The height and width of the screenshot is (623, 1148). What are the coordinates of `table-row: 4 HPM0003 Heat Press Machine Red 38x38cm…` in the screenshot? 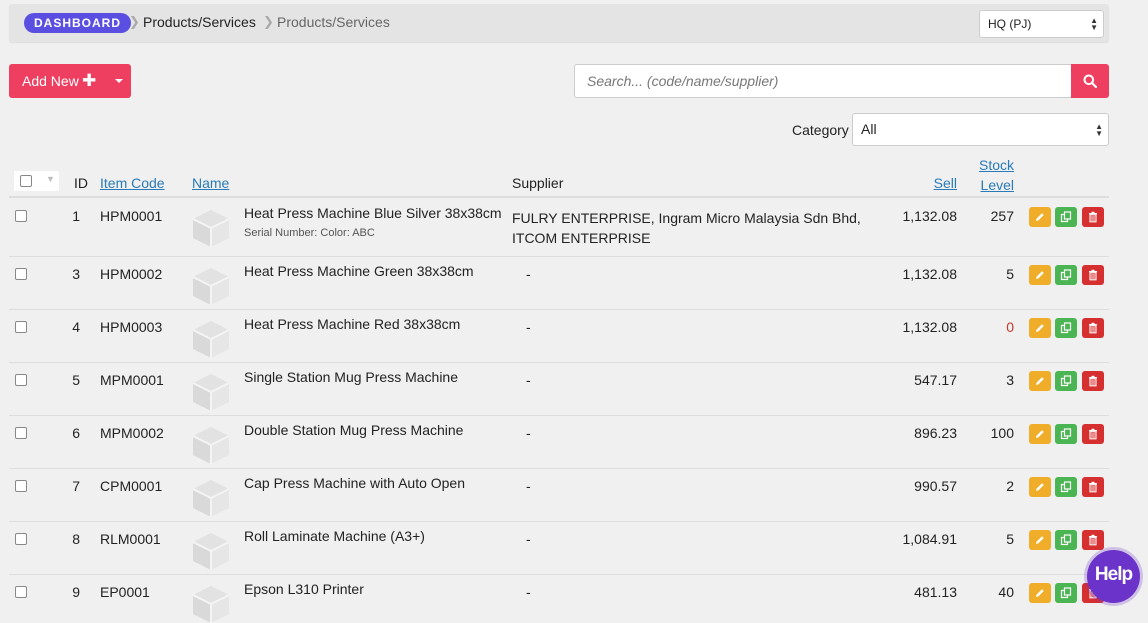 It's located at (559, 336).